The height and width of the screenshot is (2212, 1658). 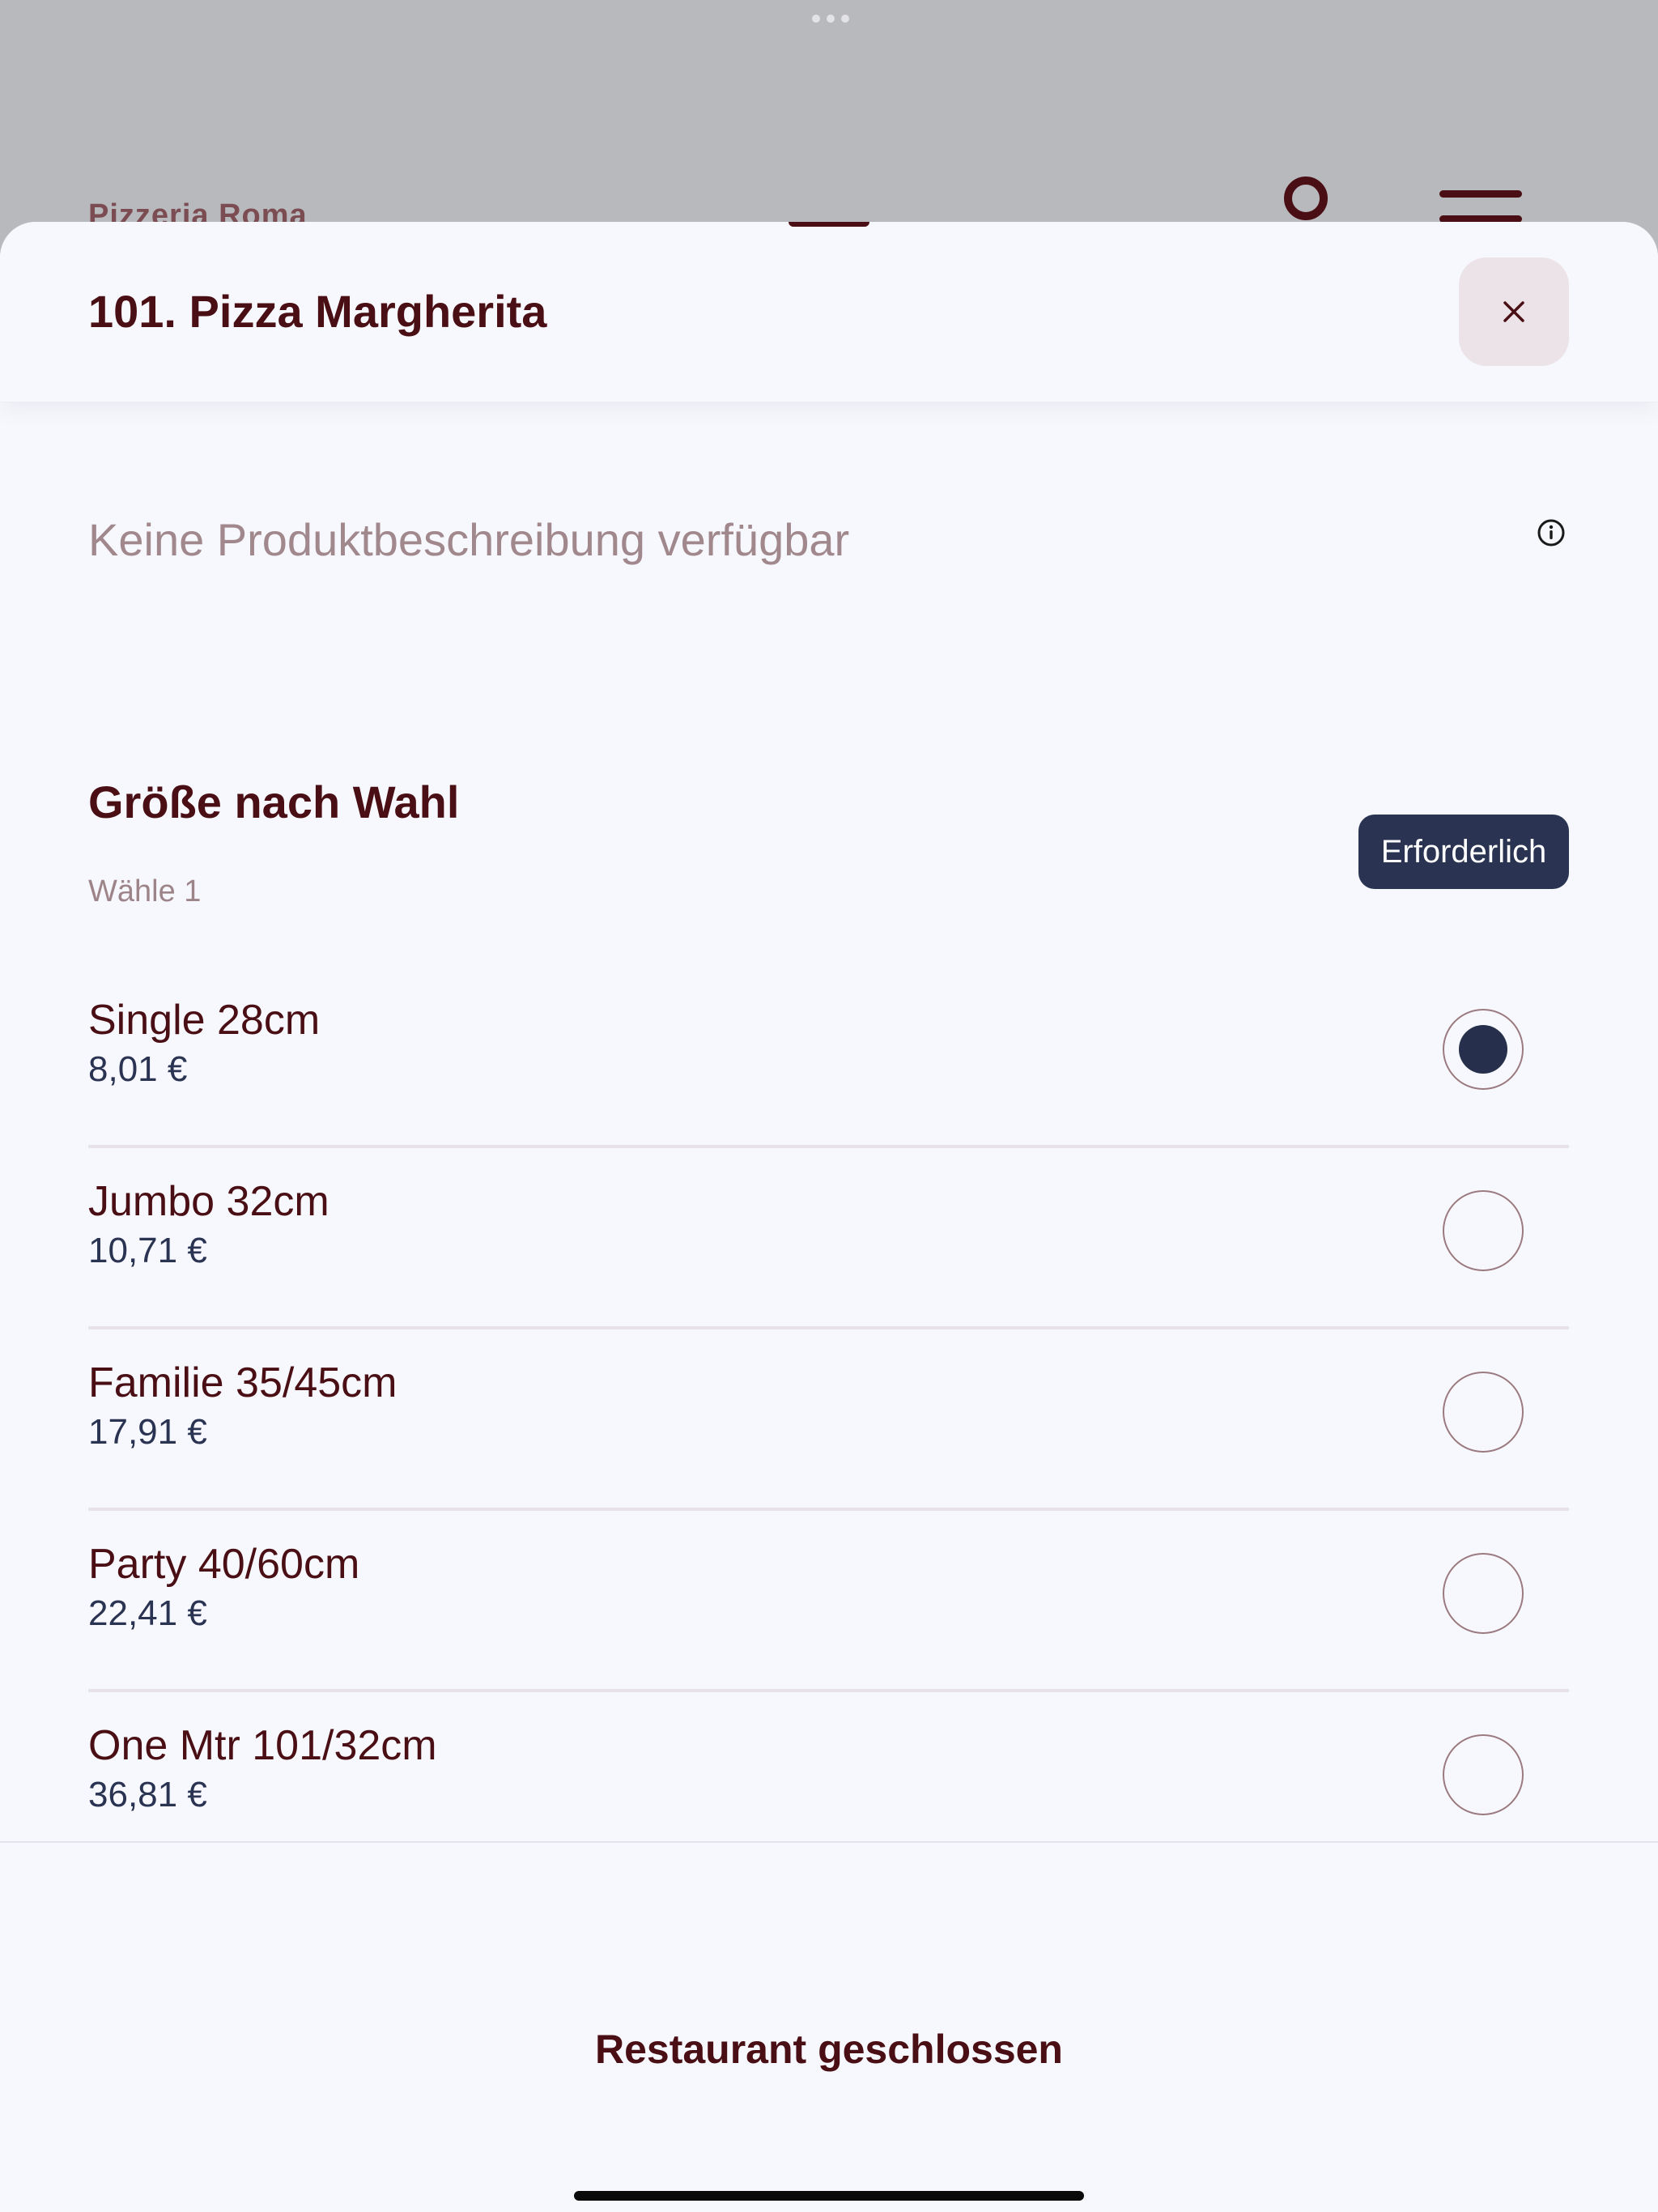 I want to click on option-price: 22,41 €, so click(x=147, y=1613).